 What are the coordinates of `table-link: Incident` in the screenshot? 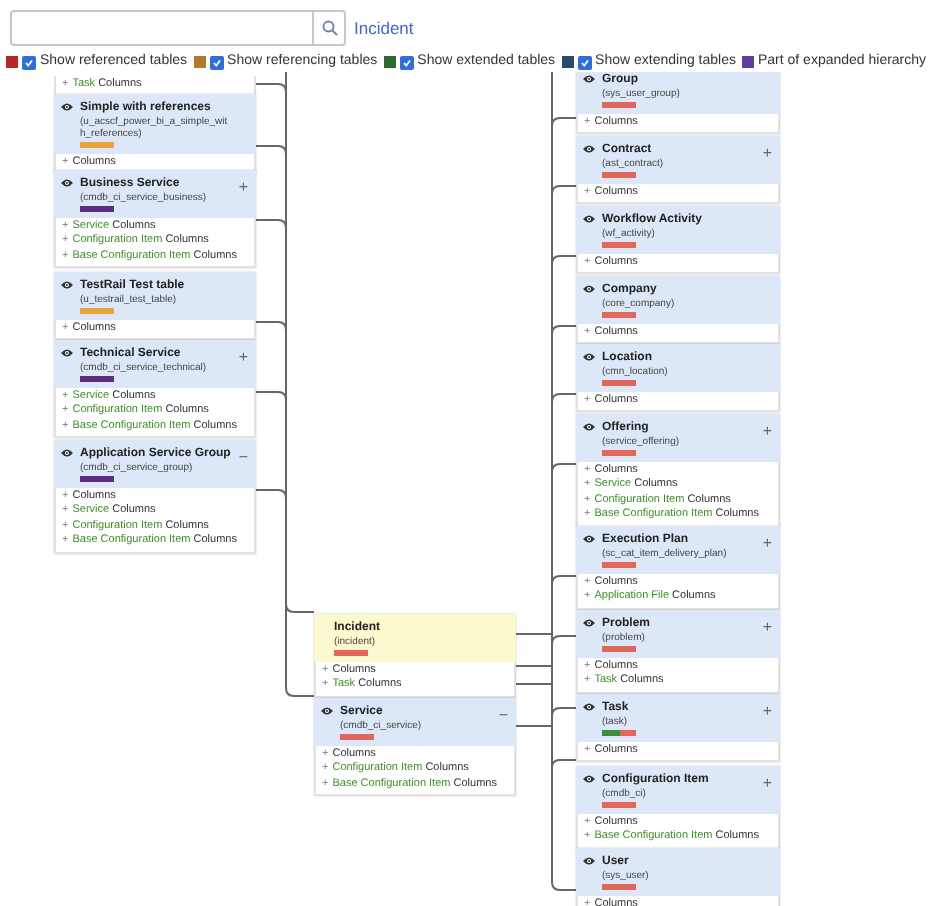 It's located at (384, 28).